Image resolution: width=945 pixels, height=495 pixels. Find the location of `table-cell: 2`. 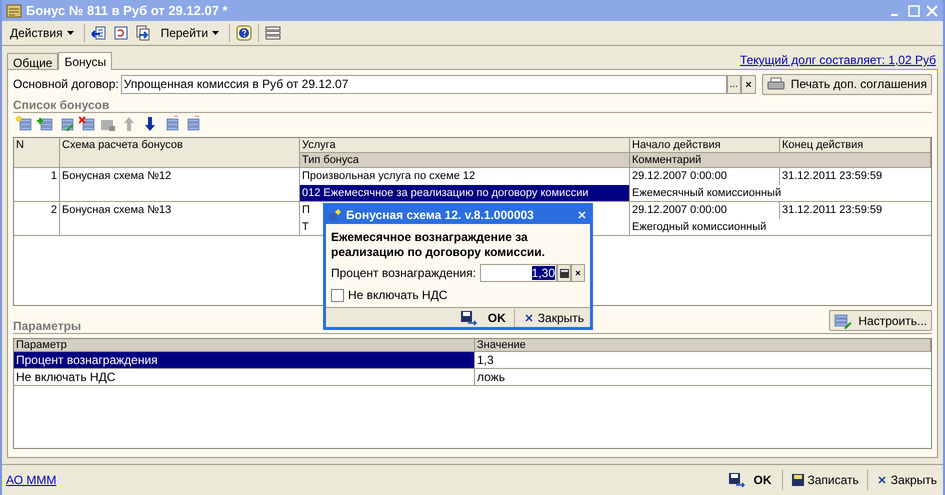

table-cell: 2 is located at coordinates (37, 219).